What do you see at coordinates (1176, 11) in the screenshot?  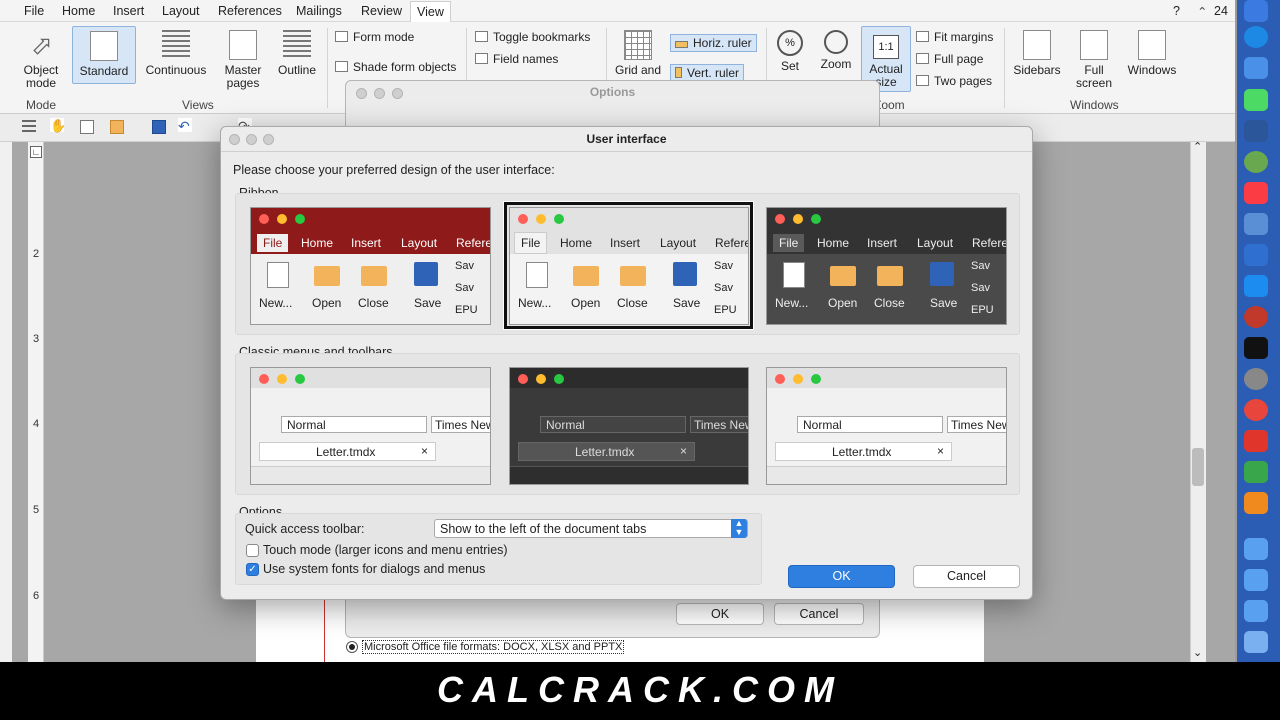 I see `help-button: ?` at bounding box center [1176, 11].